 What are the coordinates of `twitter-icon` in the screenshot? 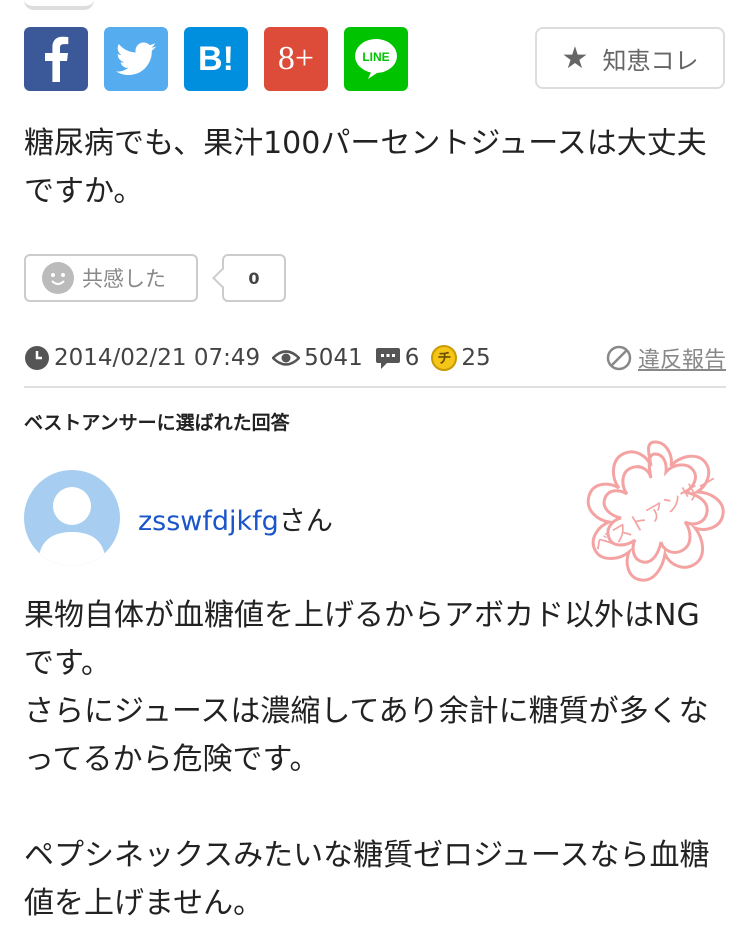 It's located at (136, 58).